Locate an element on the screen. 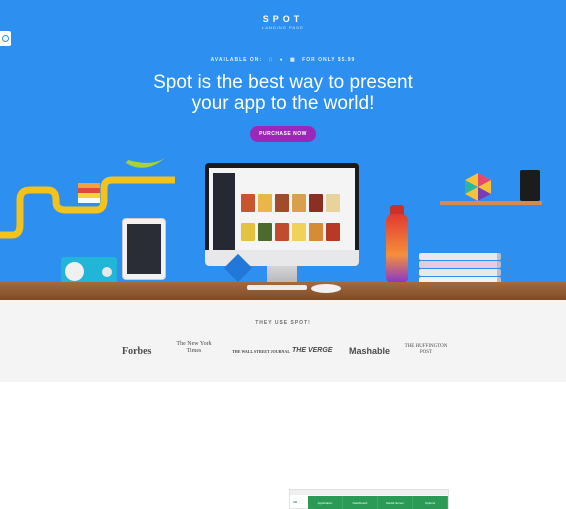  app-sidebar is located at coordinates (224, 214).